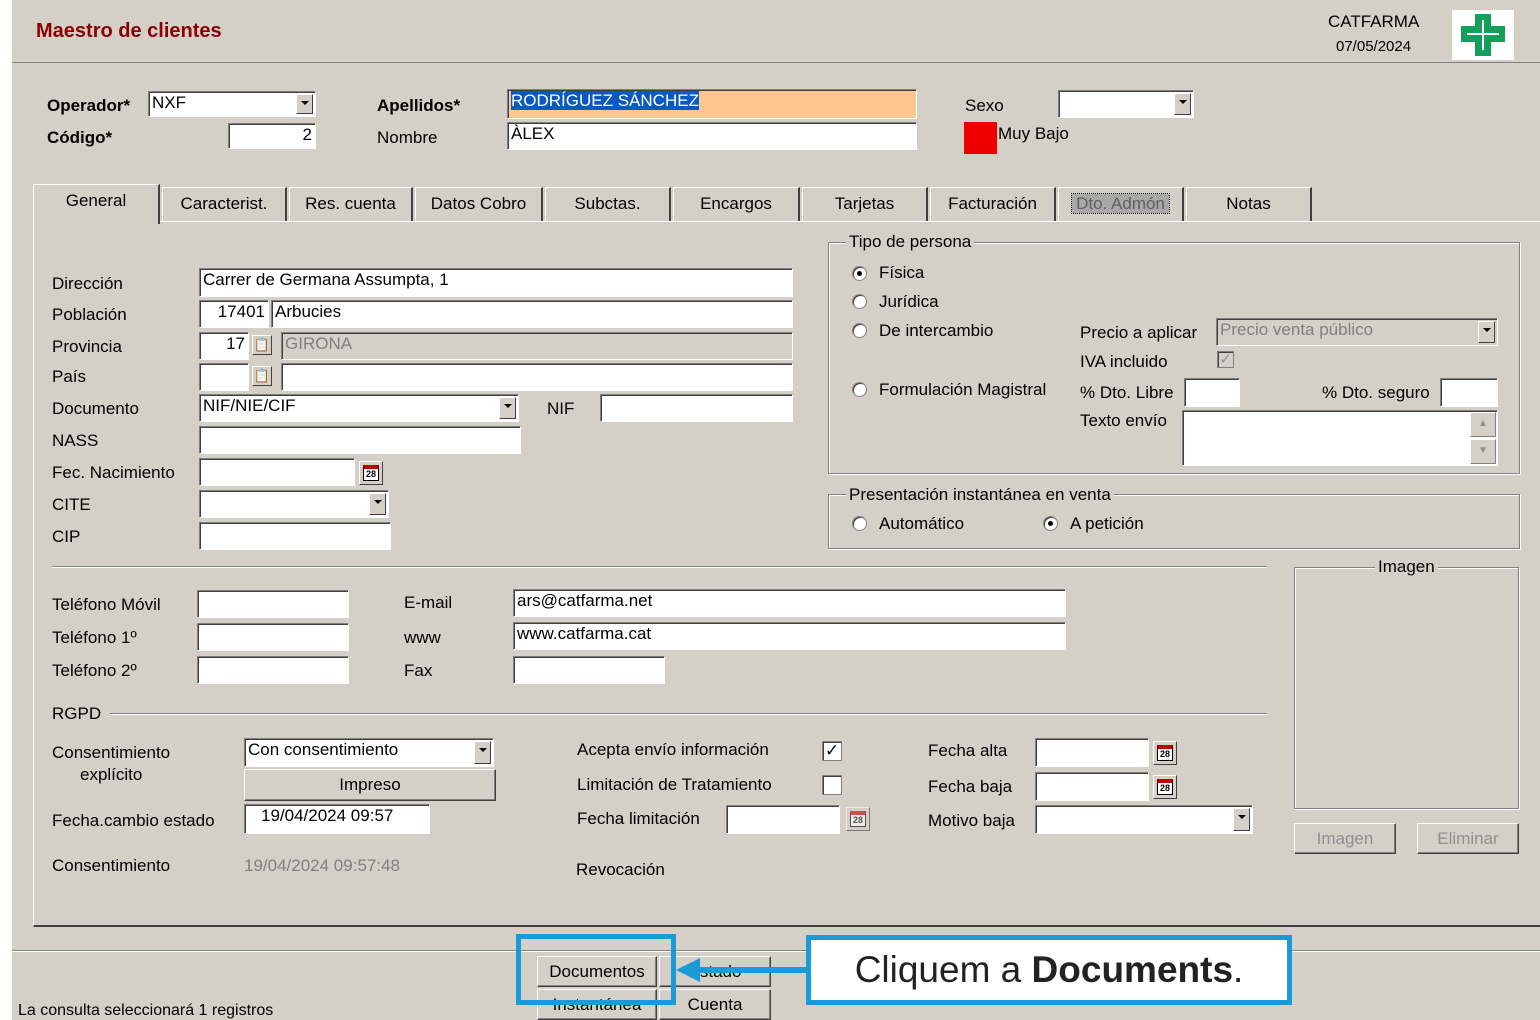 The width and height of the screenshot is (1540, 1020). What do you see at coordinates (1249, 204) in the screenshot?
I see `tab-notas: Notas` at bounding box center [1249, 204].